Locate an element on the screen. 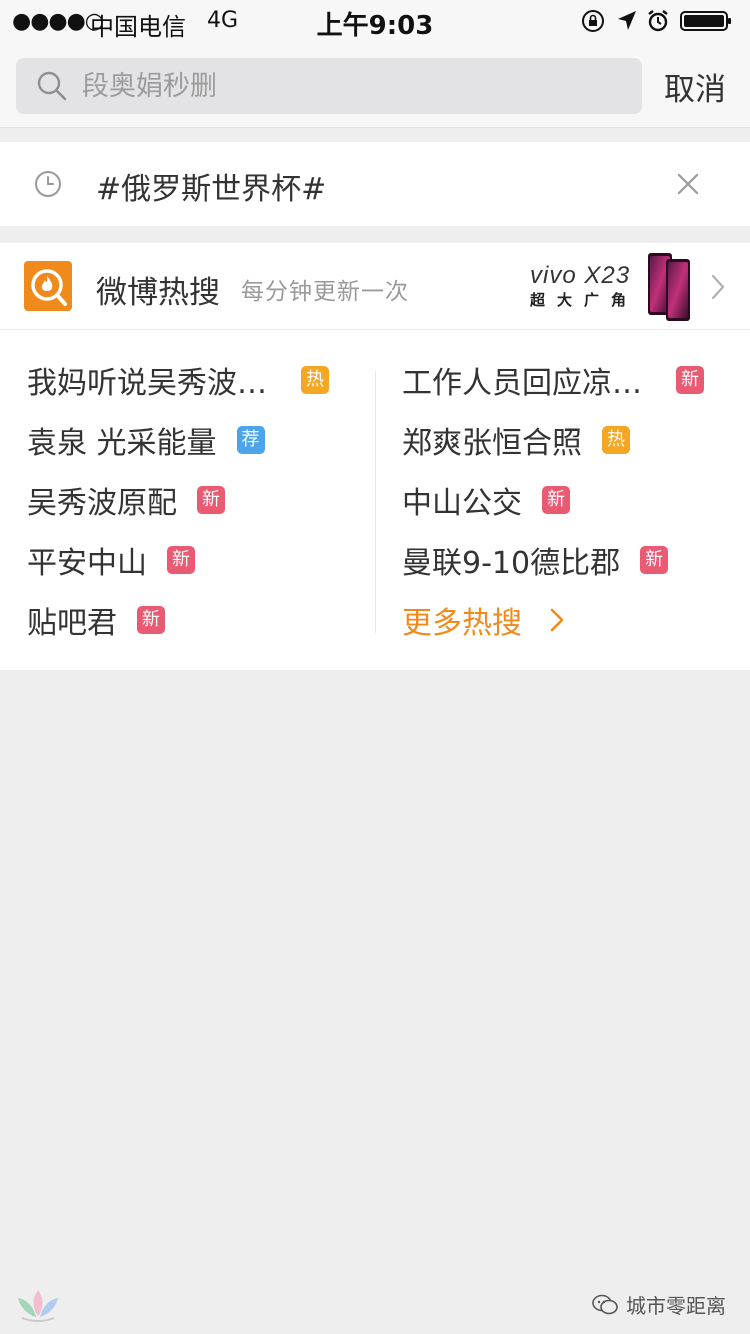 The width and height of the screenshot is (750, 1334). close-icon is located at coordinates (688, 184).